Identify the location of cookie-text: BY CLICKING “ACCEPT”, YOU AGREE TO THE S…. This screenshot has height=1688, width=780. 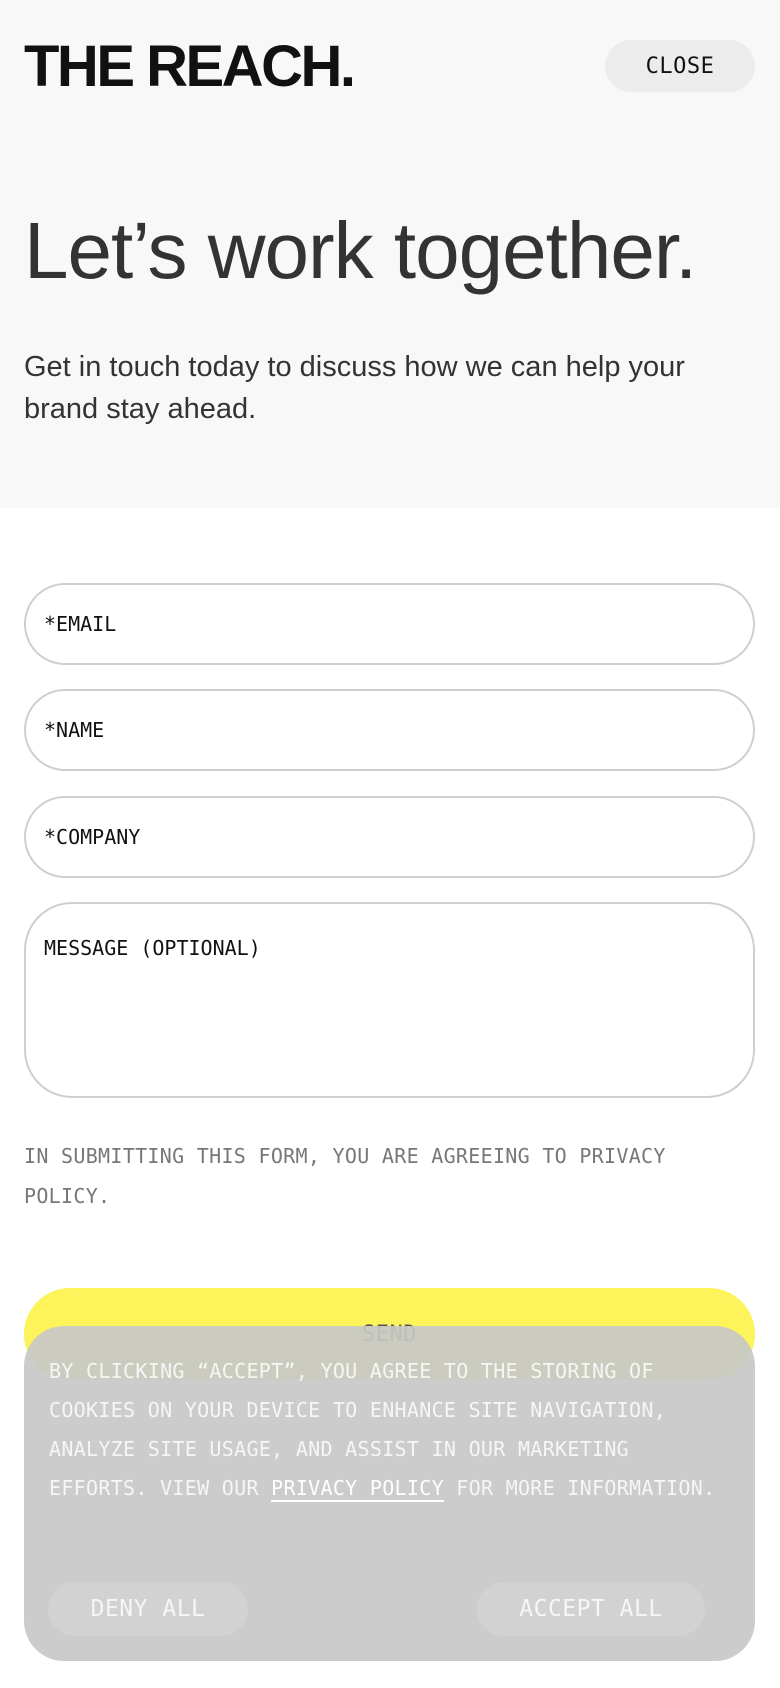
(394, 1430).